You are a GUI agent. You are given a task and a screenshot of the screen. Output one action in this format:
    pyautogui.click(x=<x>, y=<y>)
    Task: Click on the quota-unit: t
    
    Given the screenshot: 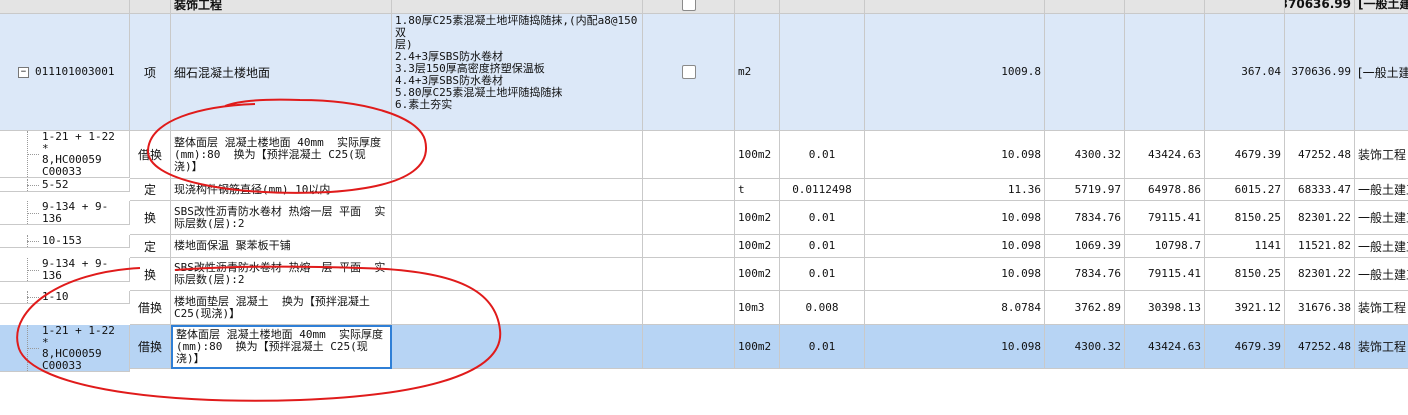 What is the action you would take?
    pyautogui.click(x=741, y=189)
    